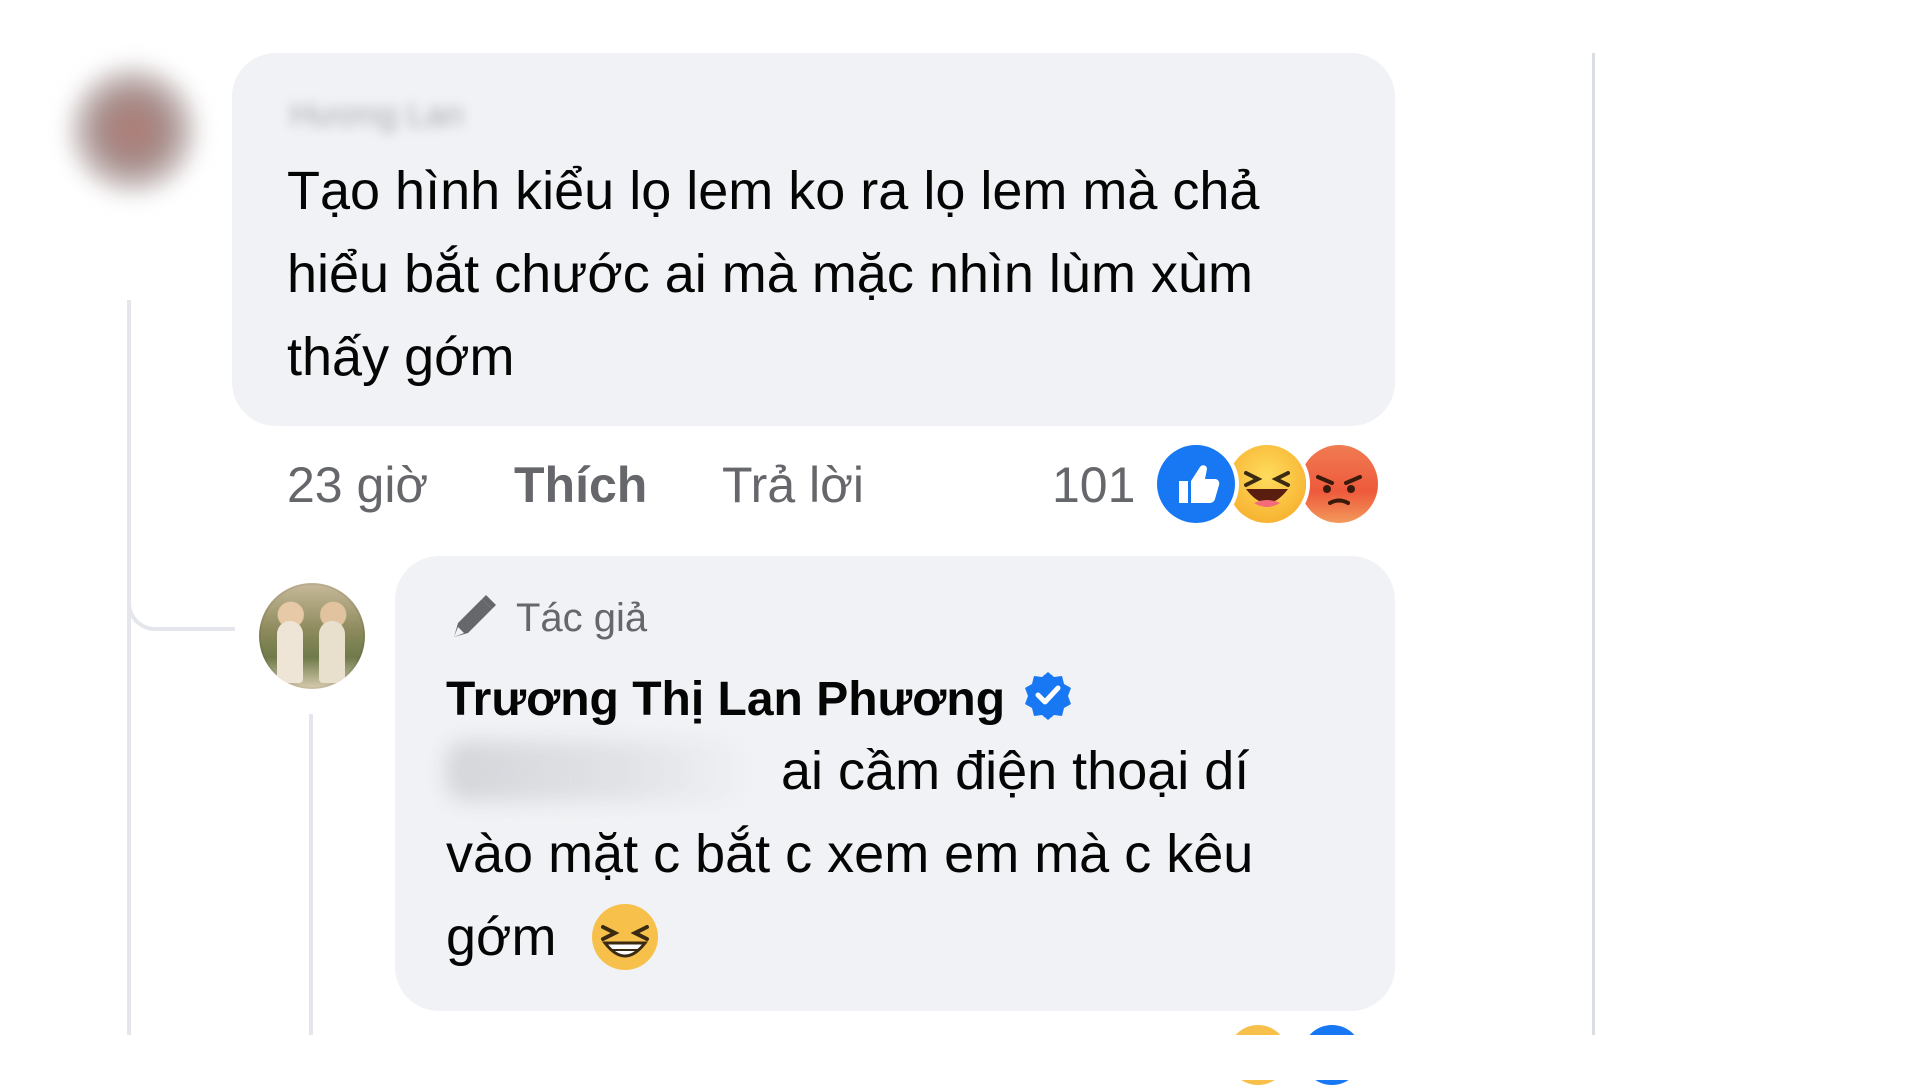 This screenshot has height=1085, width=1920. I want to click on author-badge-label: Tác giả, so click(582, 617).